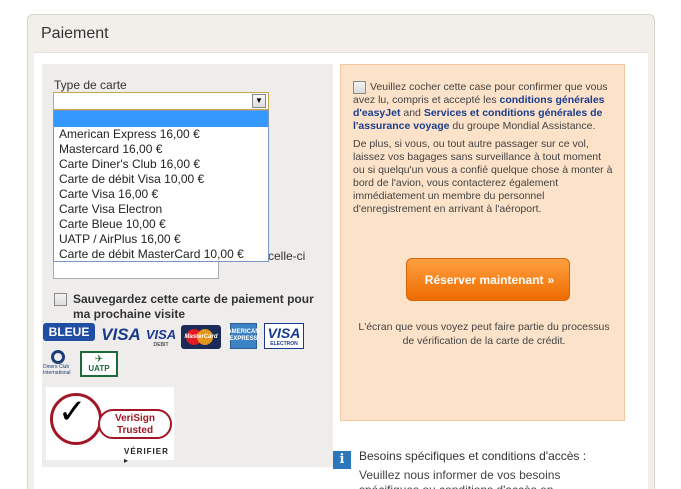  I want to click on card-type-label: Type de carte, so click(90, 85).